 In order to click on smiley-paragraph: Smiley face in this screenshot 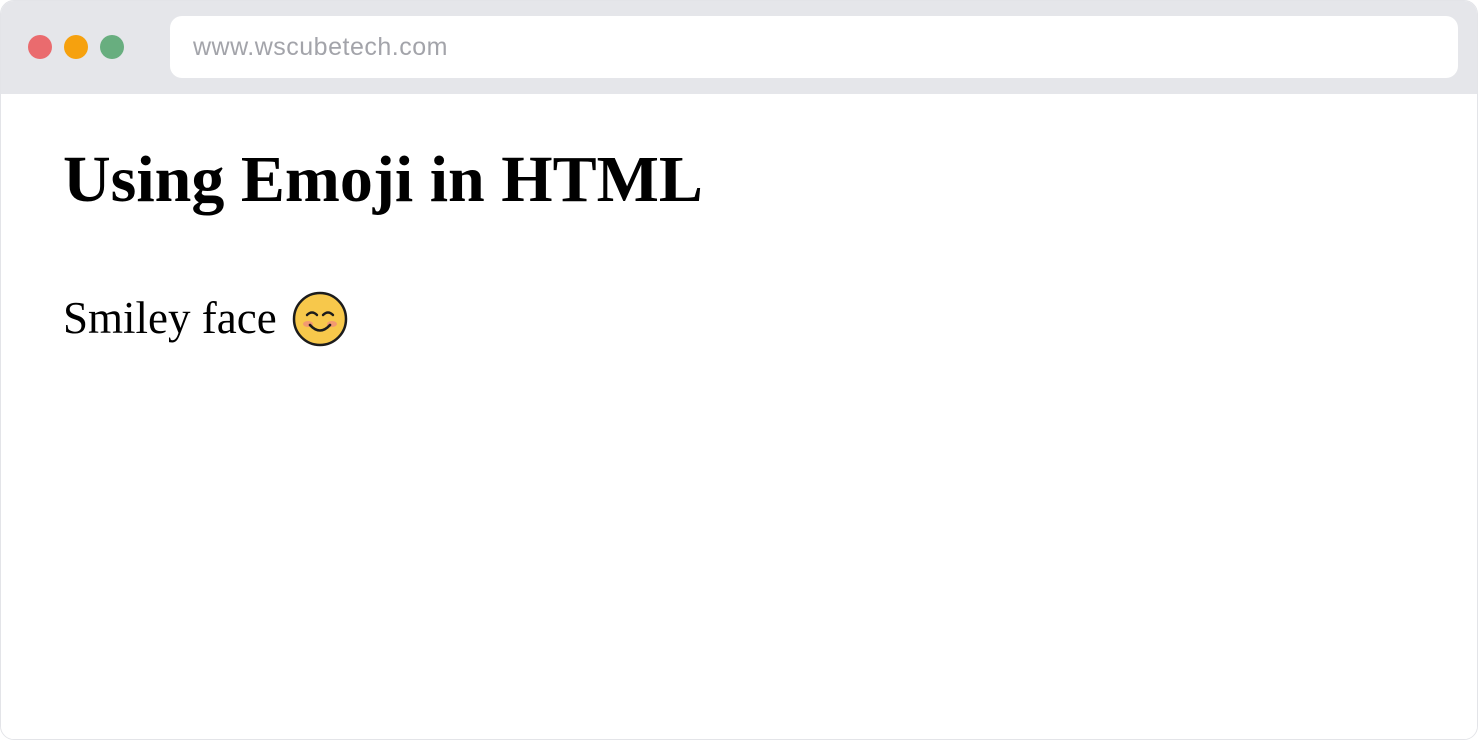, I will do `click(205, 319)`.